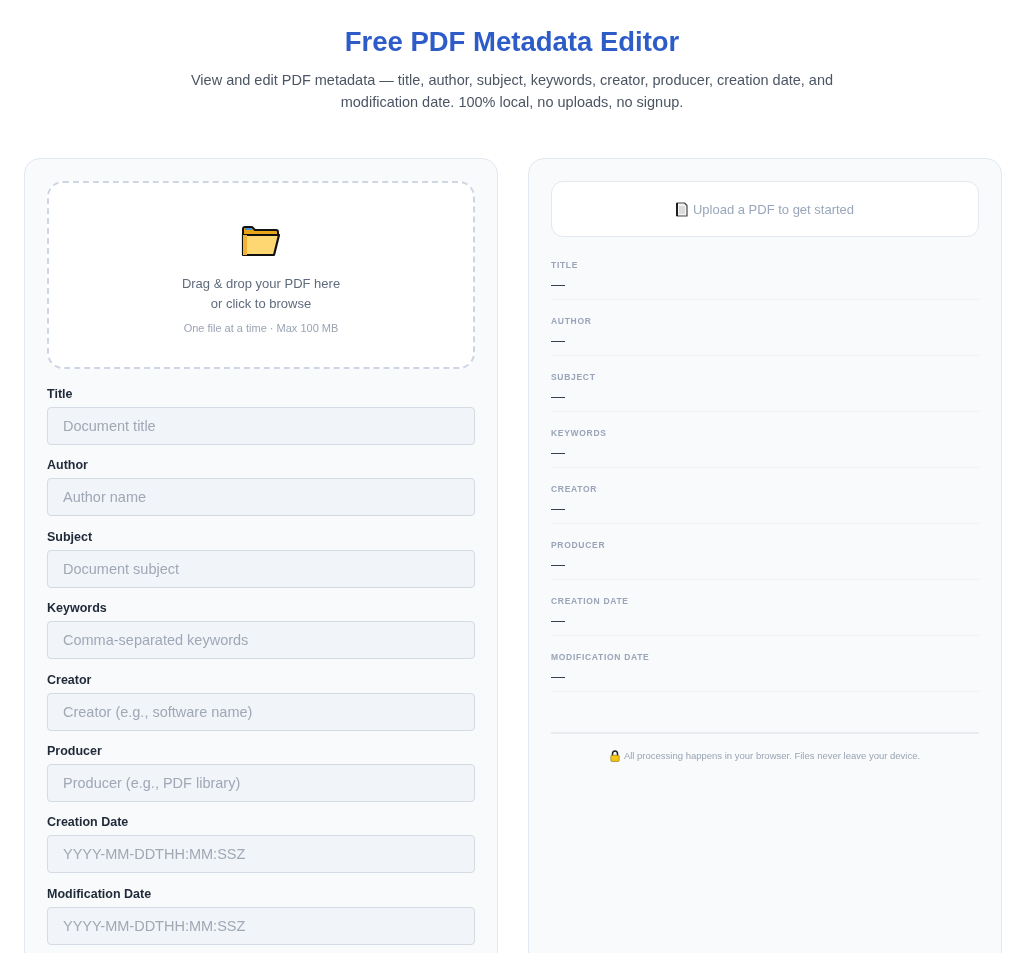 This screenshot has height=953, width=1024. I want to click on metadata-key-label: SUBJECT, so click(573, 377).